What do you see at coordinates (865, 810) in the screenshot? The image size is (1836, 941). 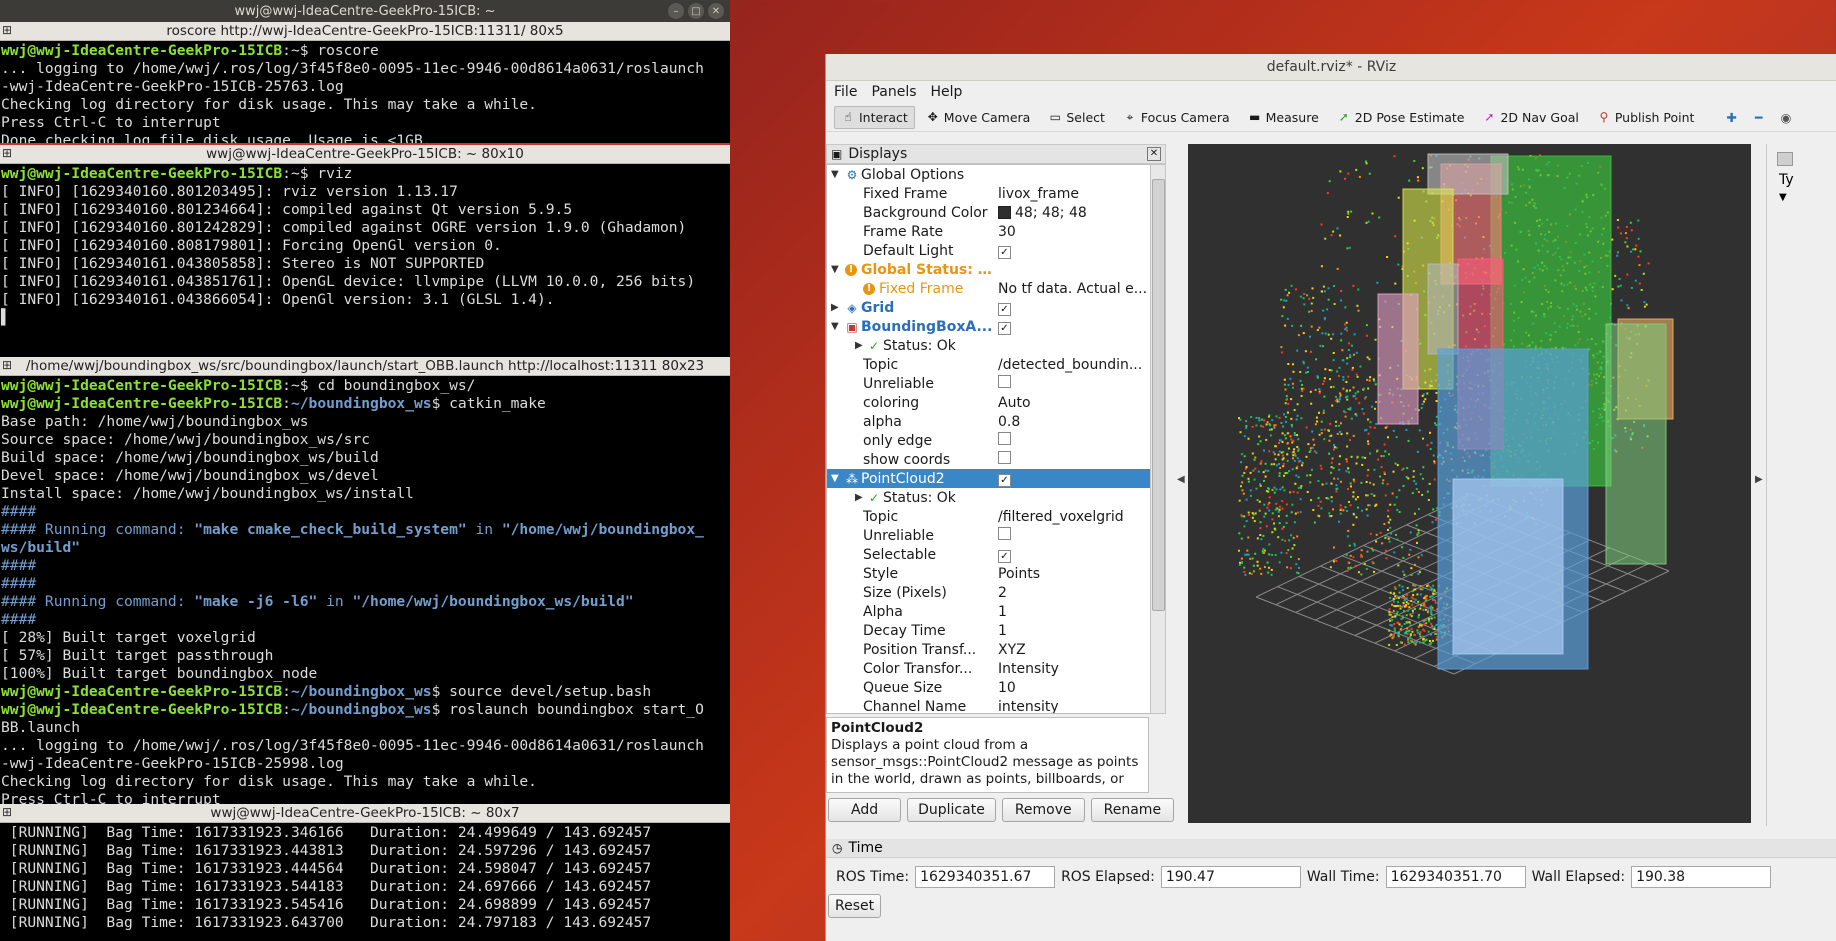 I see `add-button: Add` at bounding box center [865, 810].